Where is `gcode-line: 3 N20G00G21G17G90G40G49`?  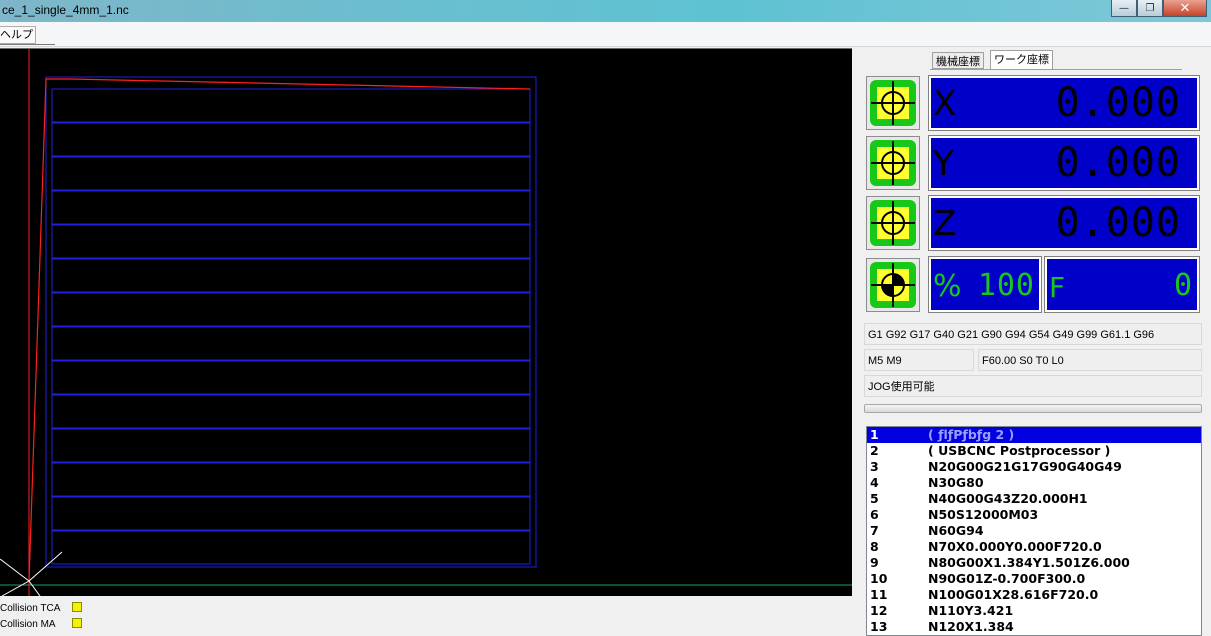
gcode-line: 3 N20G00G21G17G90G40G49 is located at coordinates (1034, 467).